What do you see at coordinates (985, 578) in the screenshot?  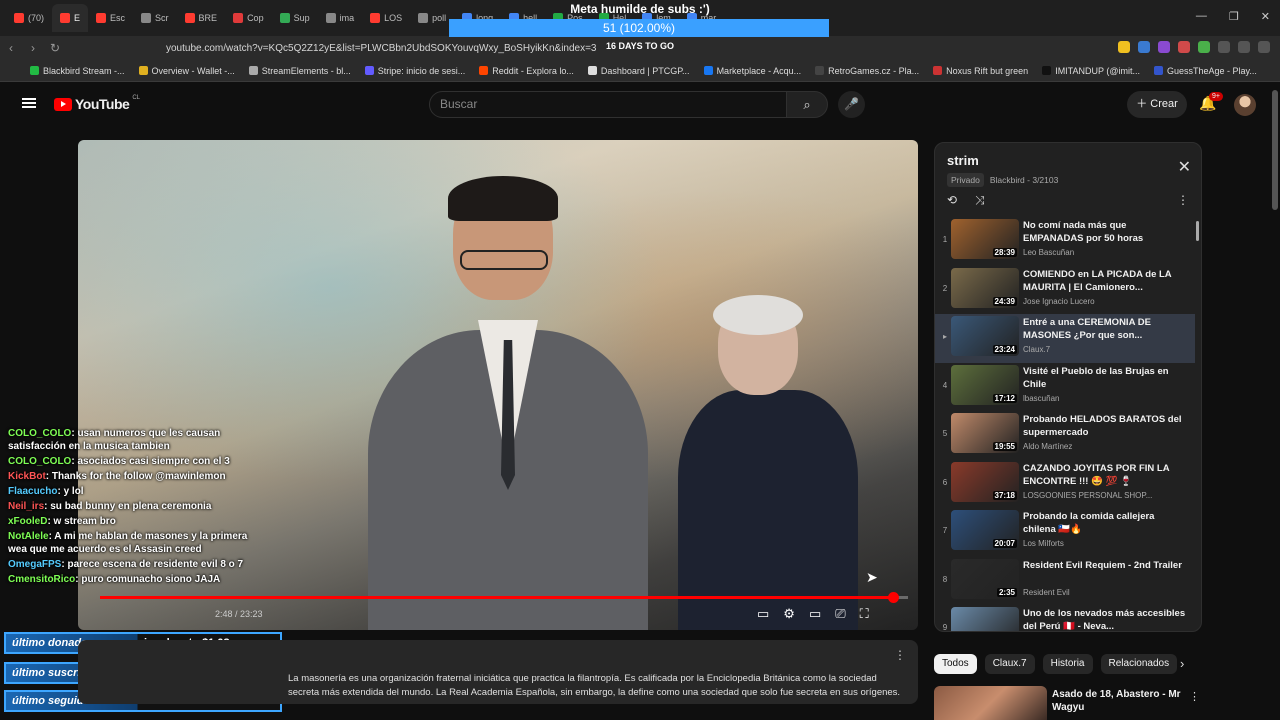 I see `playlist-thumbnail: 2:35` at bounding box center [985, 578].